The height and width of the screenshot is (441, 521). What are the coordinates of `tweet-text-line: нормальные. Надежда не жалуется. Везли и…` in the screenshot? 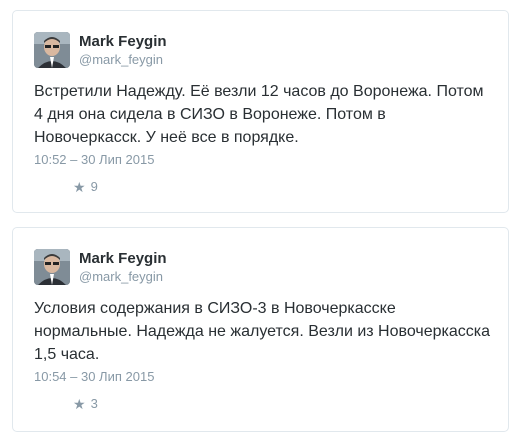 It's located at (262, 331).